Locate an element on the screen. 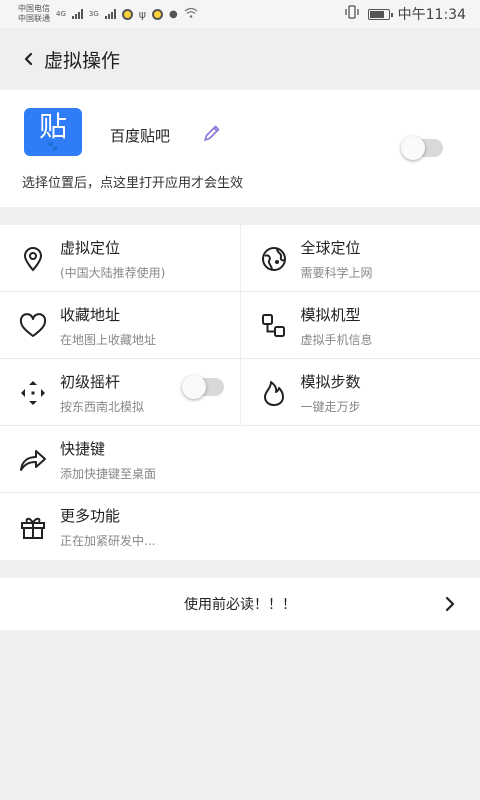  feature-title: 模拟步数 is located at coordinates (330, 382).